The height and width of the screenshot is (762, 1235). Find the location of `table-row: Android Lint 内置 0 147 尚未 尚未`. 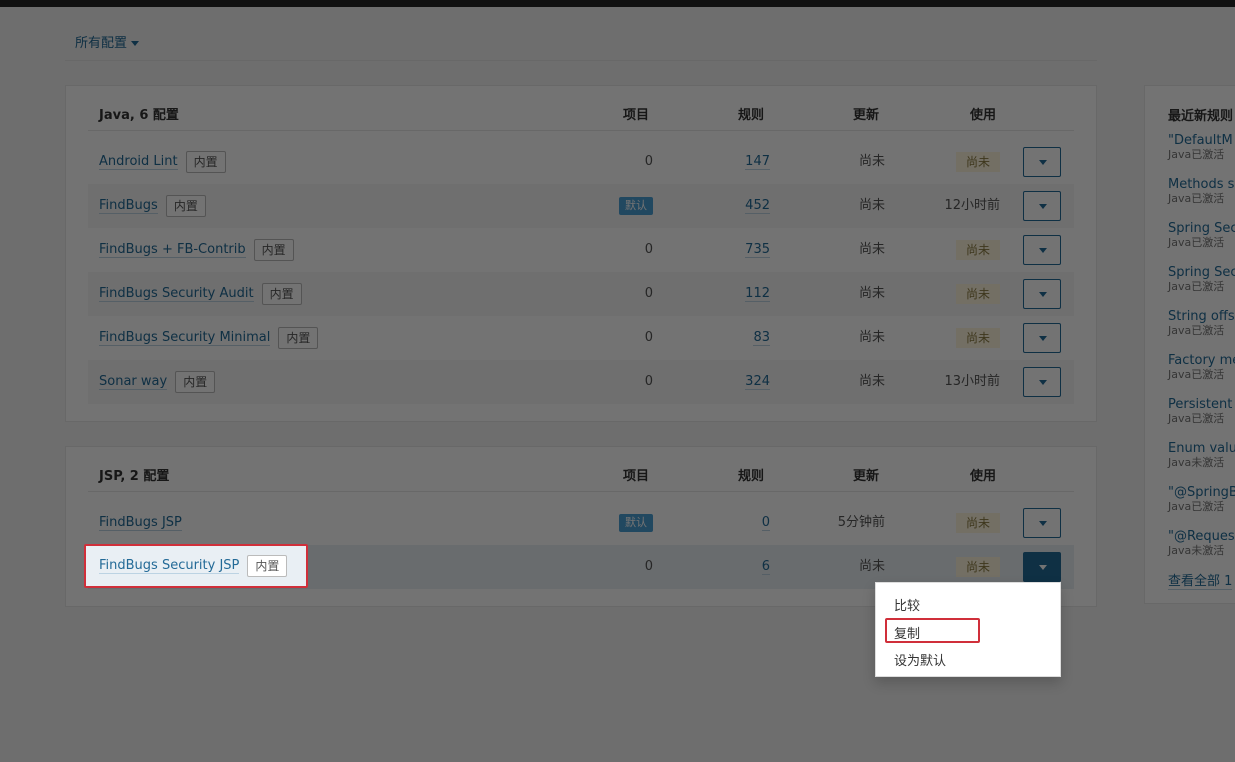

table-row: Android Lint 内置 0 147 尚未 尚未 is located at coordinates (581, 162).